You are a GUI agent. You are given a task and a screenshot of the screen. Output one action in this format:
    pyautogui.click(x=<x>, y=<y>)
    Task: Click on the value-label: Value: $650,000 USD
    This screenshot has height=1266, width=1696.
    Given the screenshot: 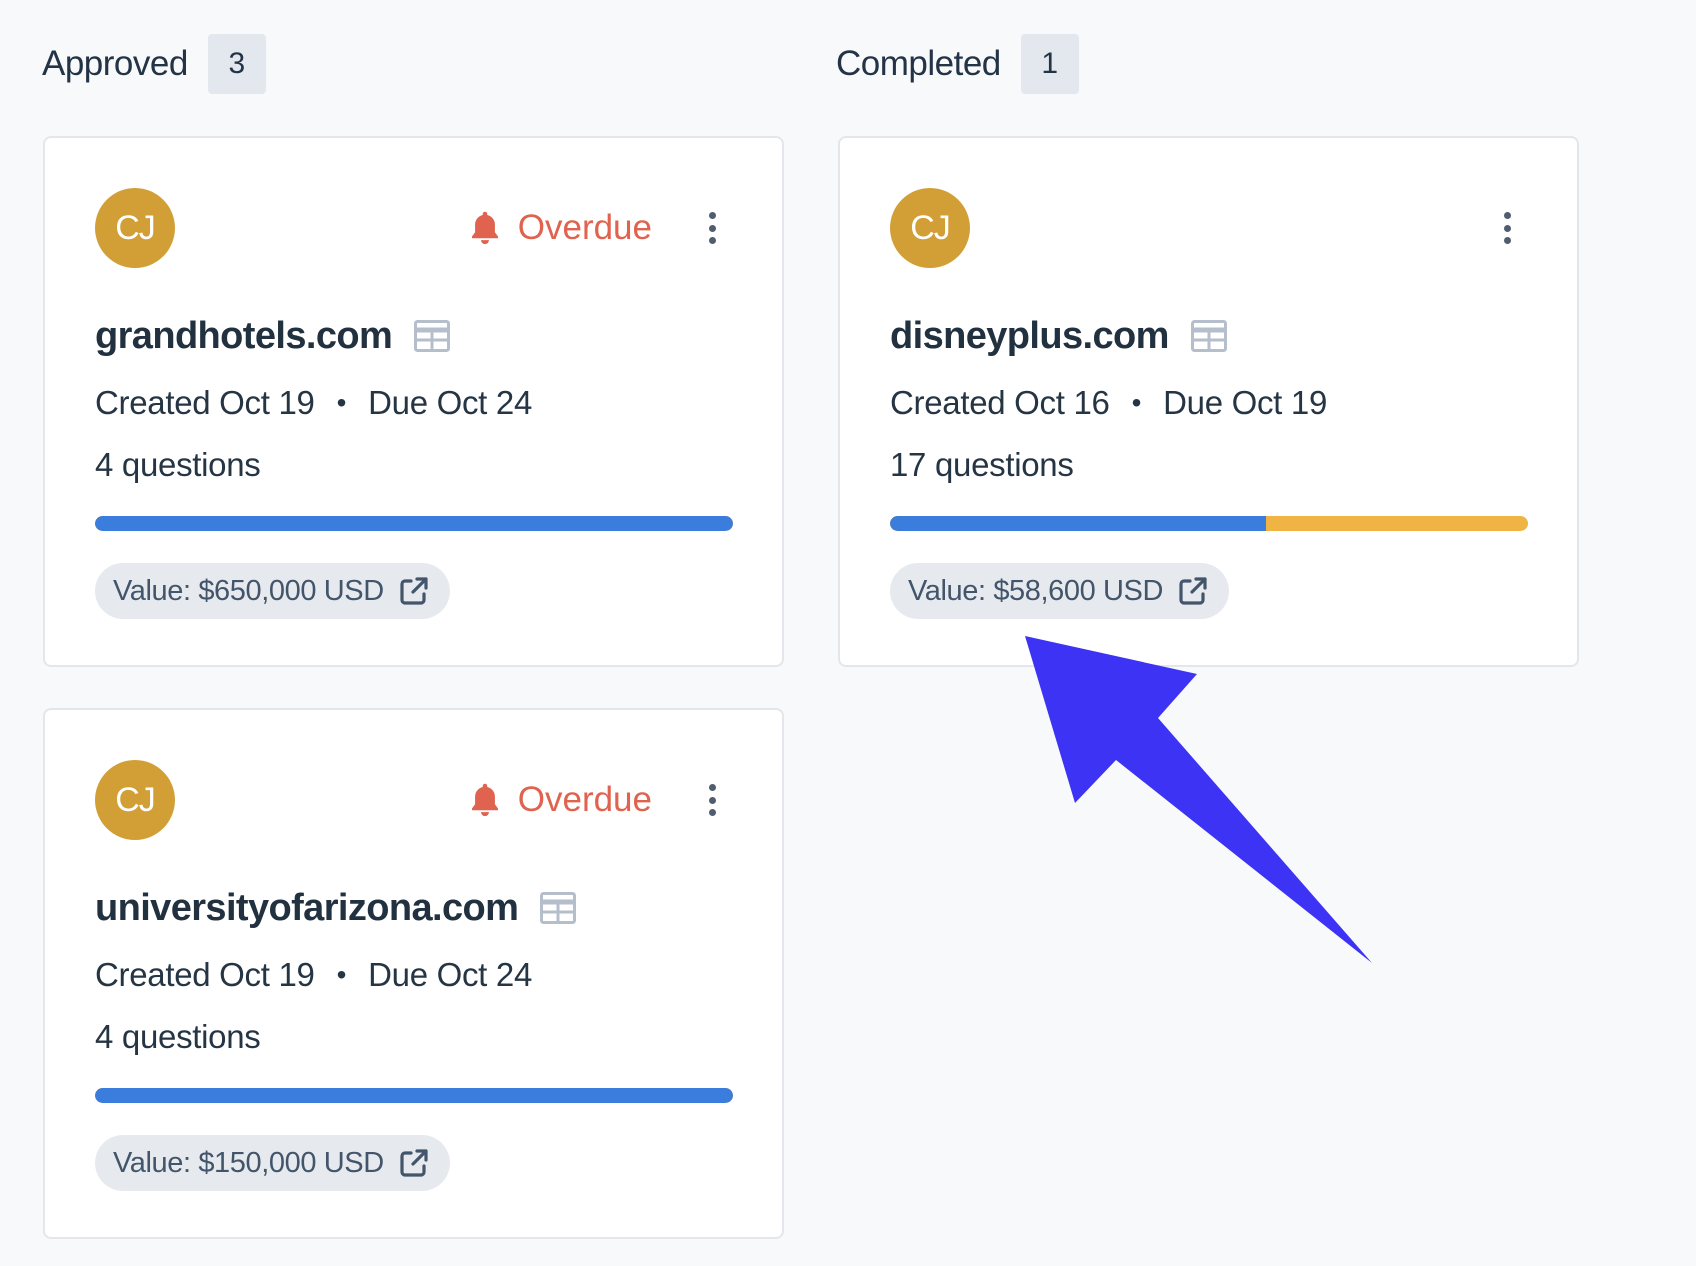 What is the action you would take?
    pyautogui.click(x=248, y=590)
    